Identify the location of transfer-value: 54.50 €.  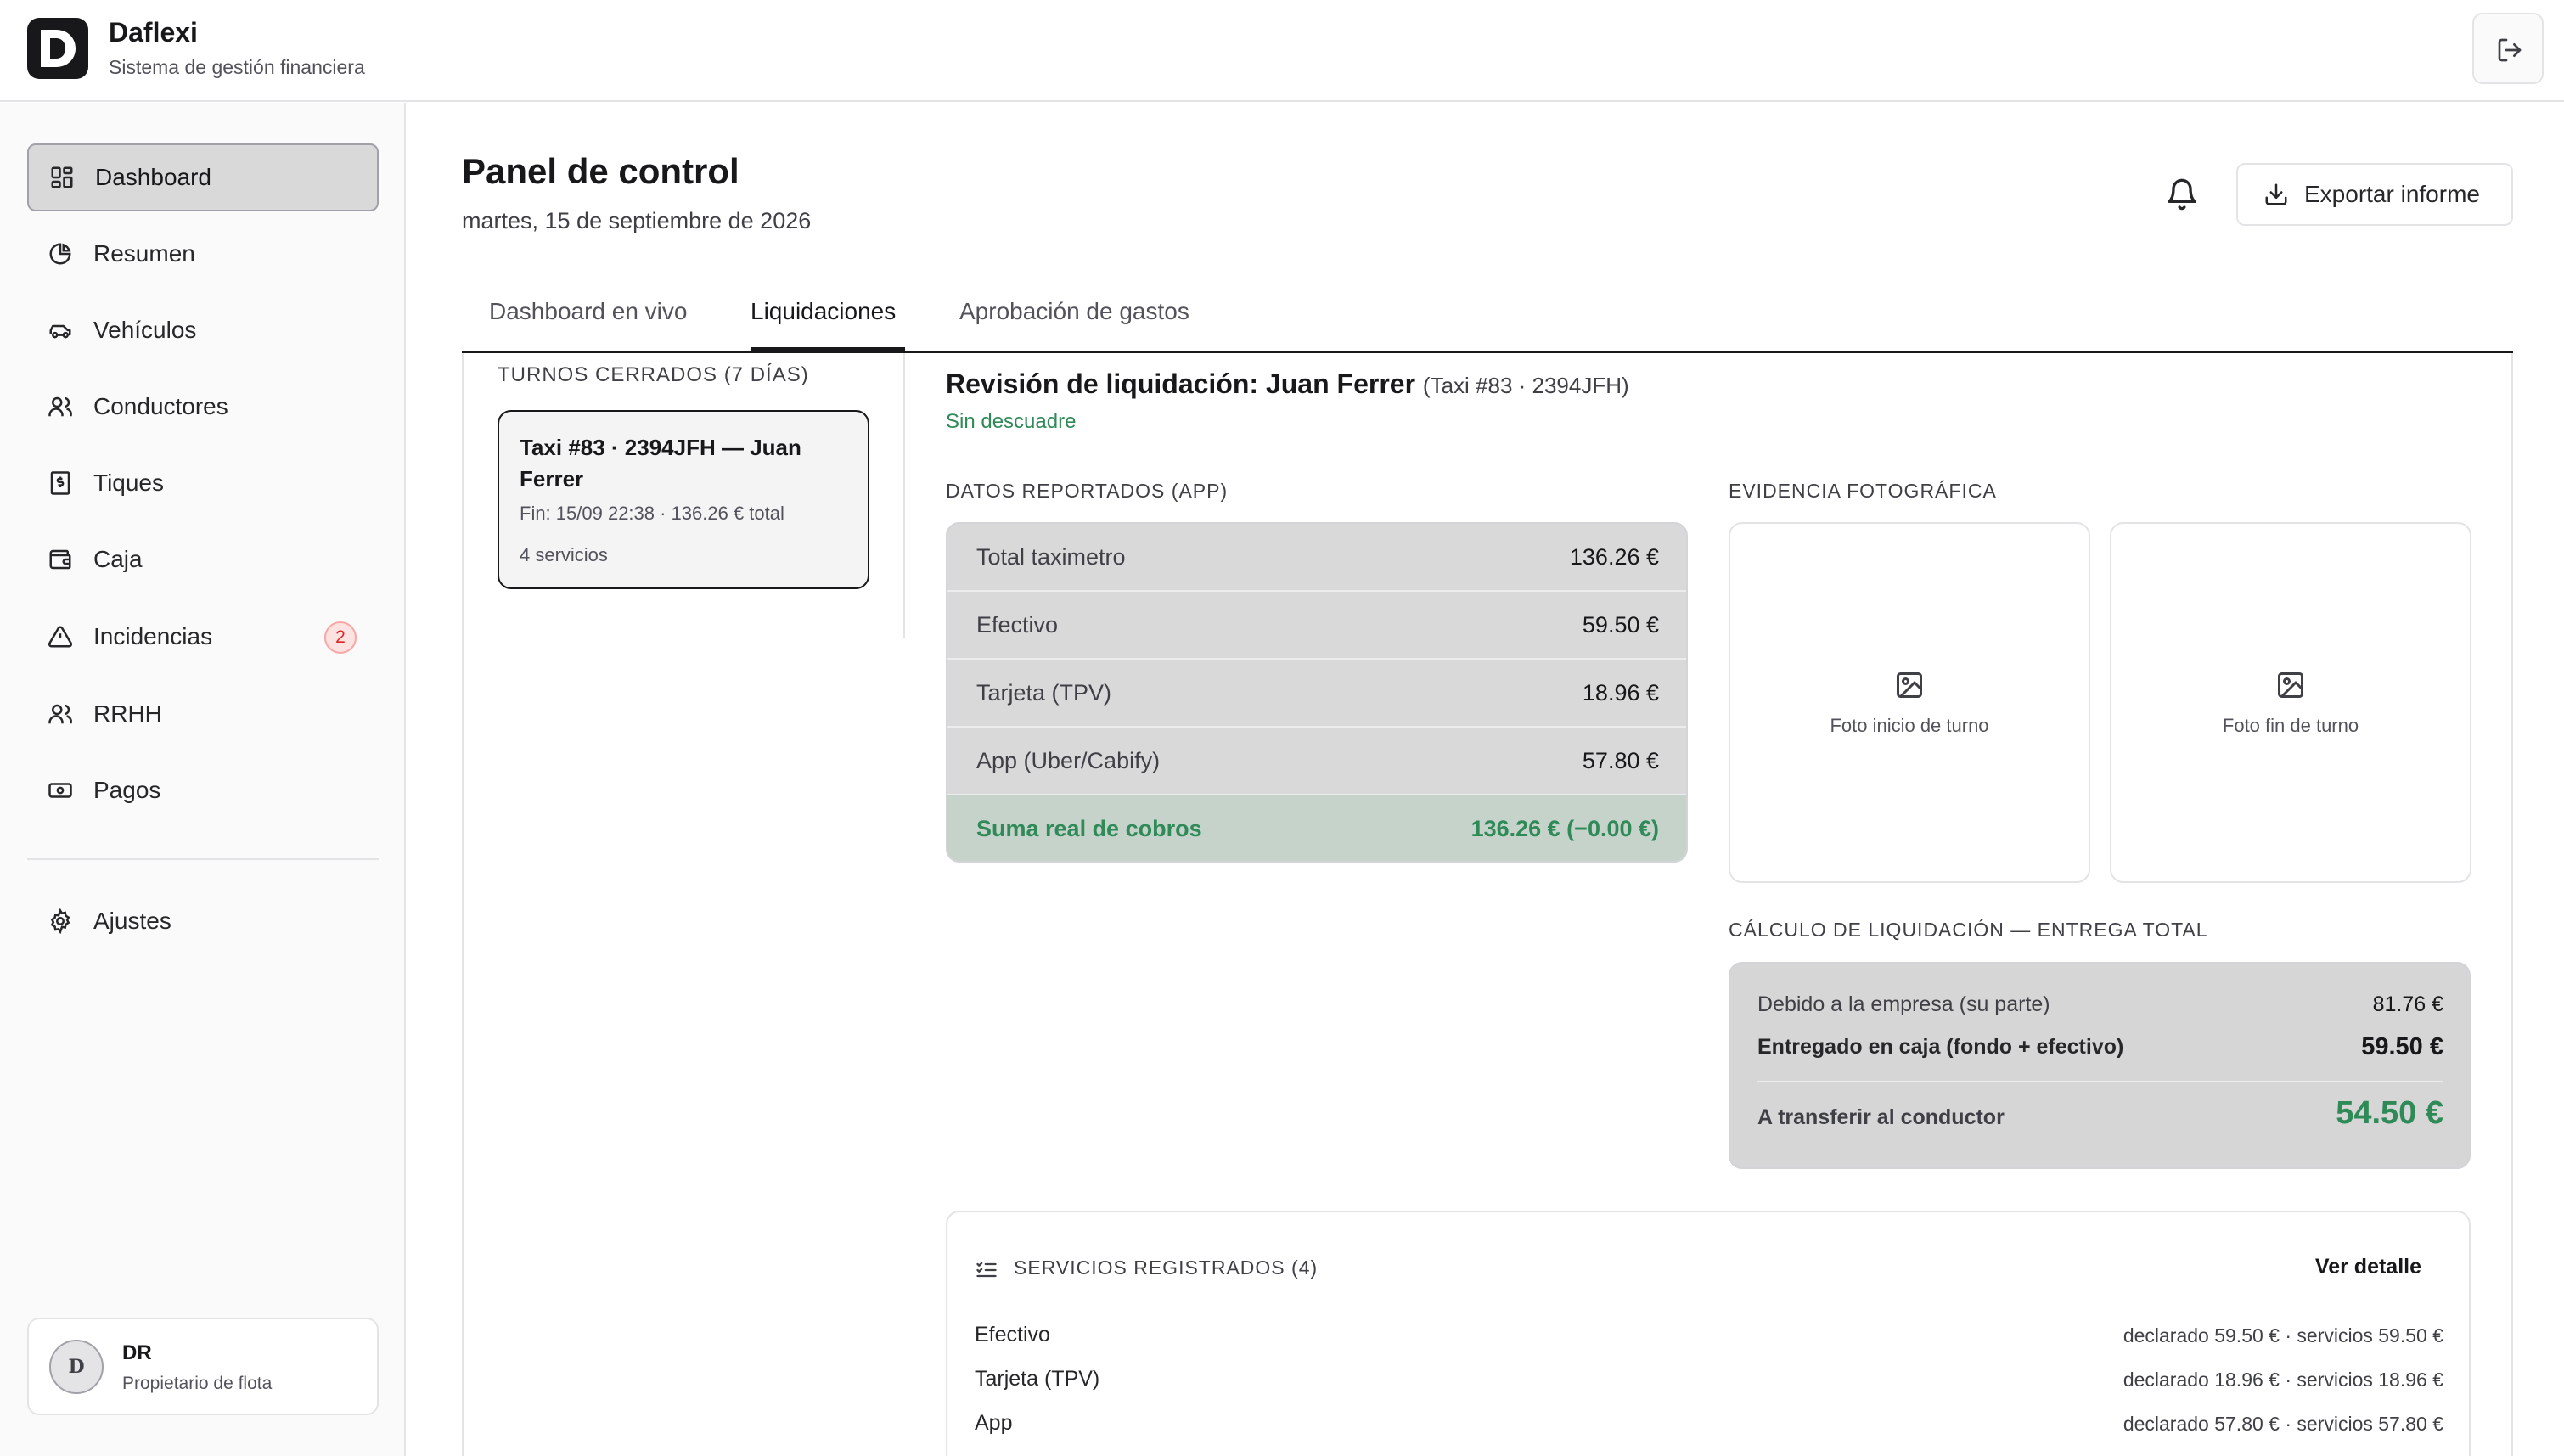
(2390, 1113).